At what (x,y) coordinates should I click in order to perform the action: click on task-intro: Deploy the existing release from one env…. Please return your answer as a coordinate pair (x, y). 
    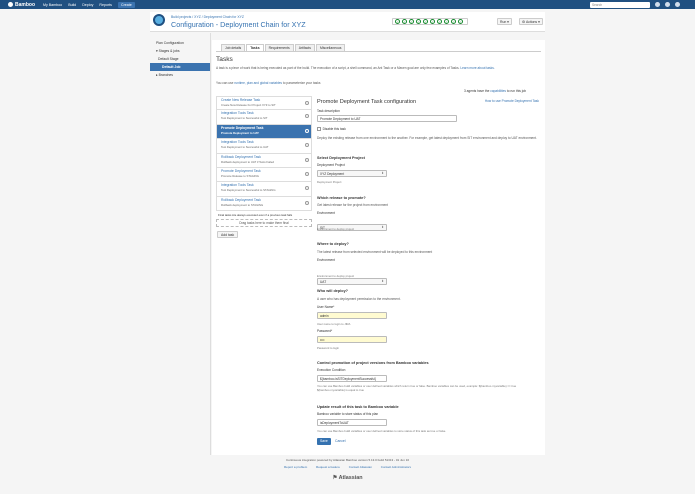
    Looking at the image, I should click on (427, 138).